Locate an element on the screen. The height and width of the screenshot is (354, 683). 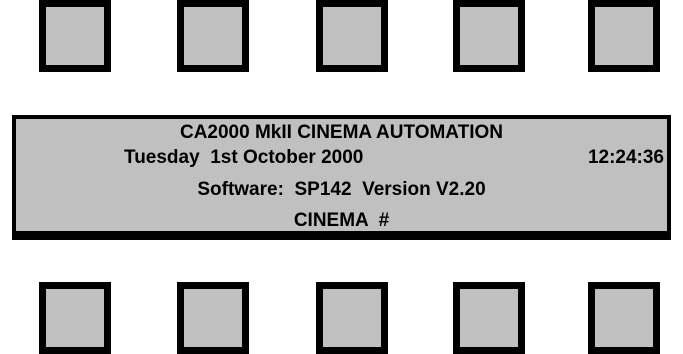
display-time: 12:24:36 is located at coordinates (625, 157).